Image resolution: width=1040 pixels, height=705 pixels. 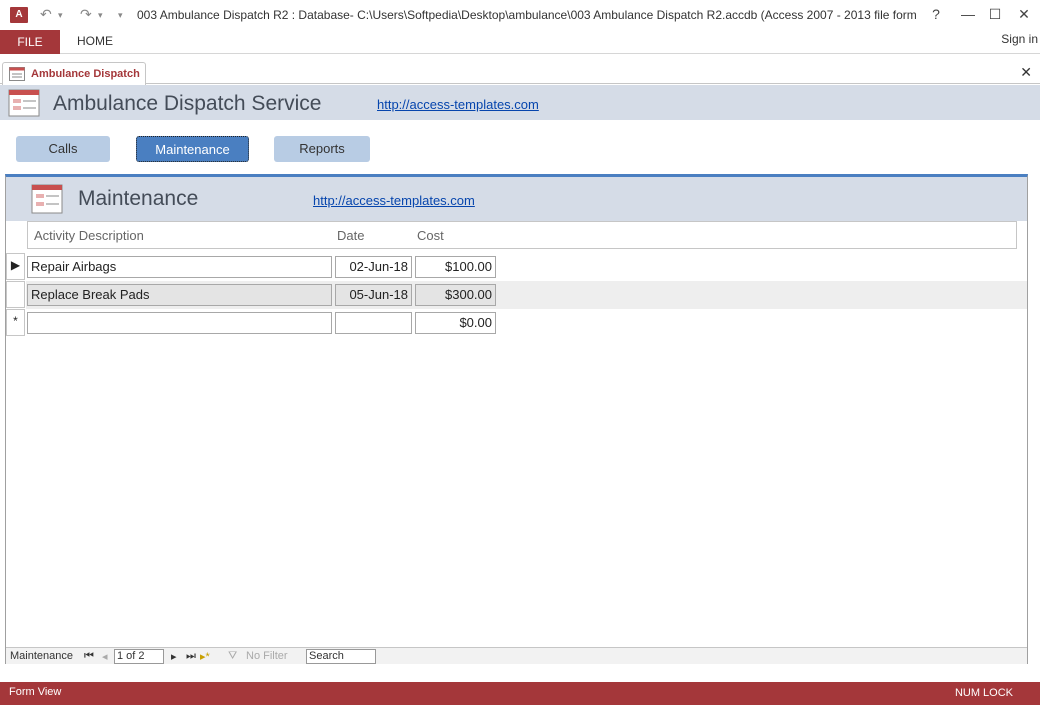 I want to click on calls-button: Calls, so click(x=63, y=149).